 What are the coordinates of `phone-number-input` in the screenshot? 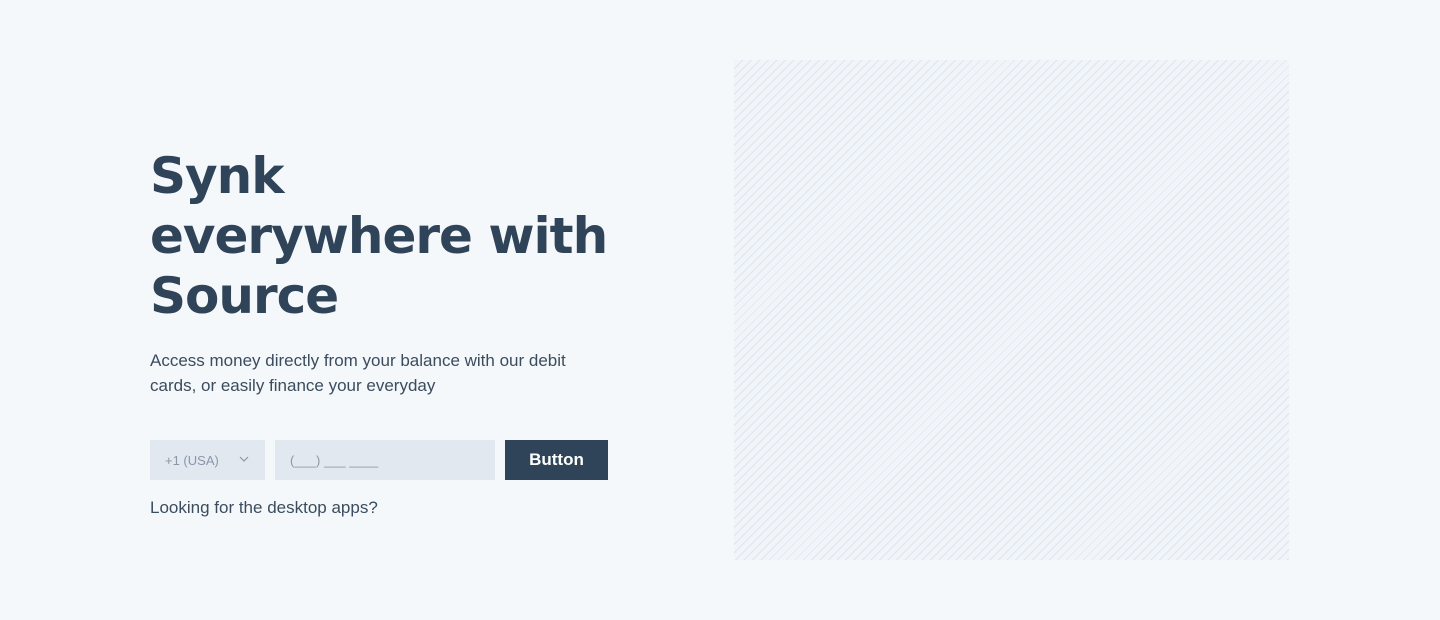 It's located at (385, 460).